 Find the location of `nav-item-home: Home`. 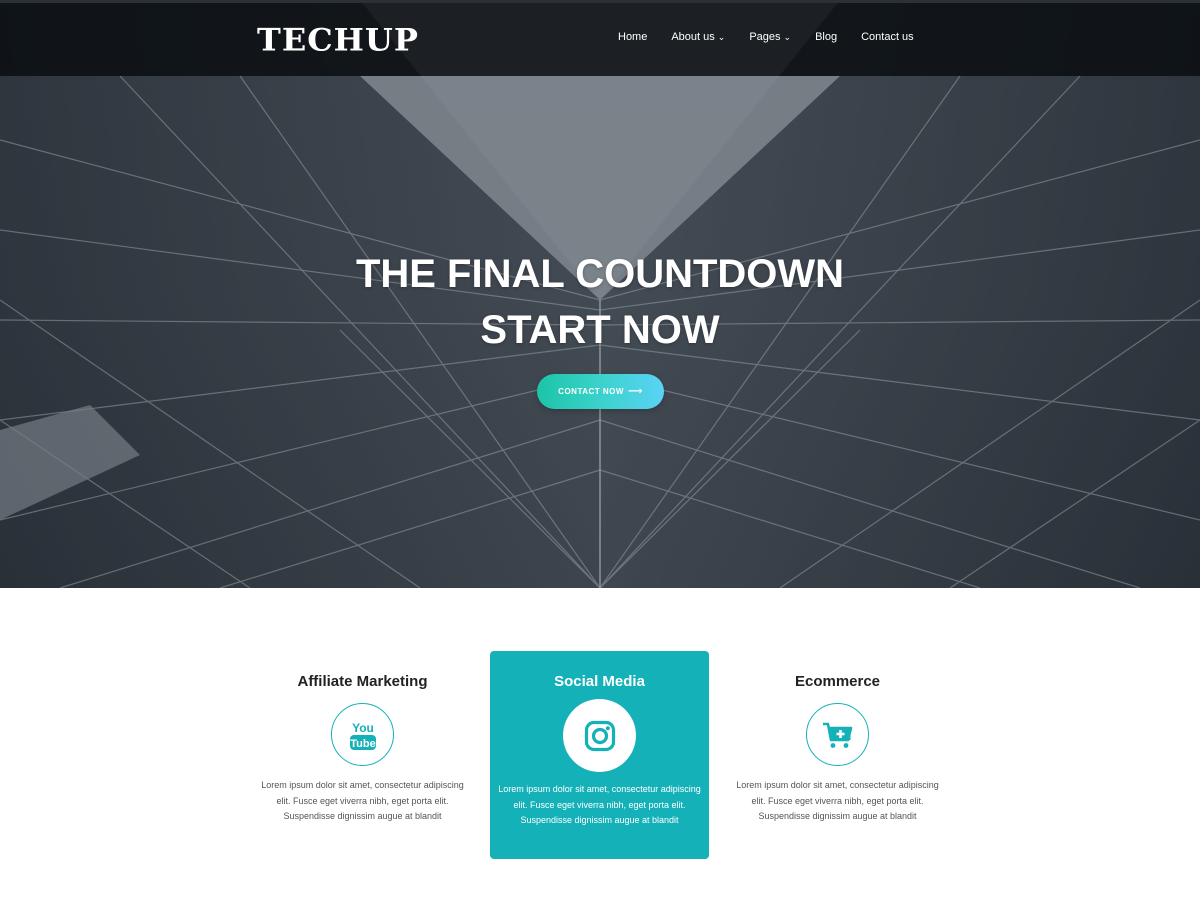

nav-item-home: Home is located at coordinates (632, 37).